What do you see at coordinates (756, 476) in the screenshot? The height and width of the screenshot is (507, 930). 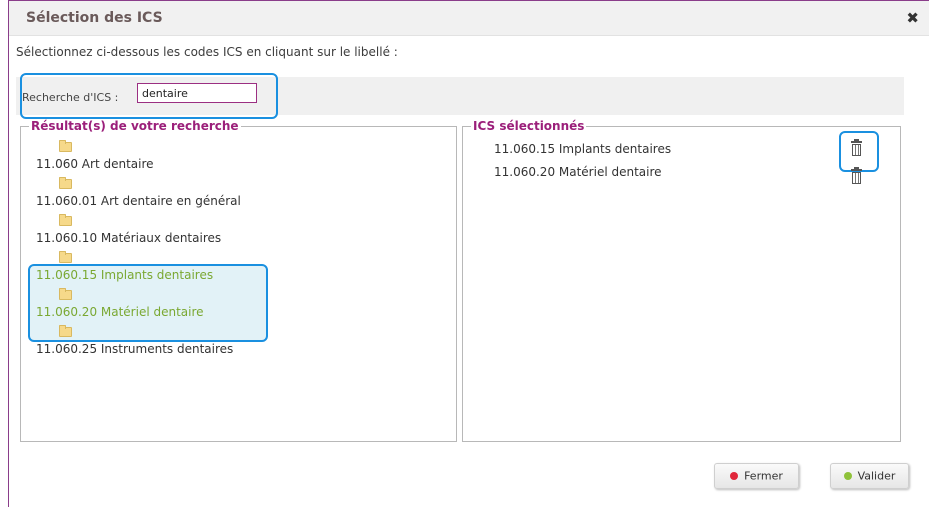 I see `close-button: Fermer` at bounding box center [756, 476].